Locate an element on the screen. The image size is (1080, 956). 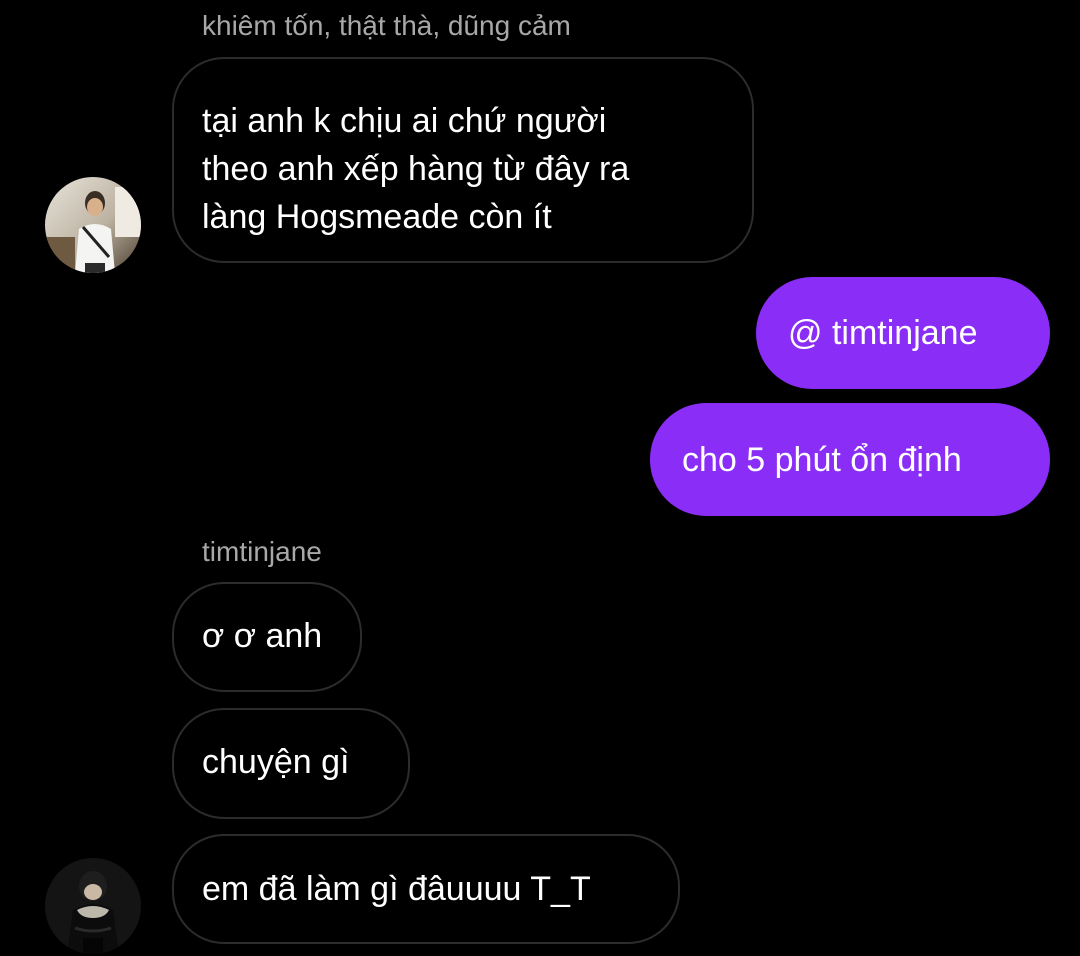
message-text: chuyện gì is located at coordinates (276, 762).